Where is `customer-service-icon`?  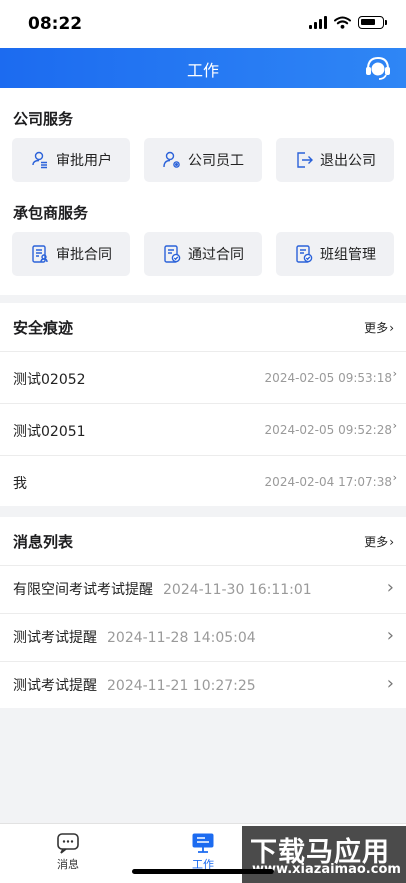 customer-service-icon is located at coordinates (378, 68).